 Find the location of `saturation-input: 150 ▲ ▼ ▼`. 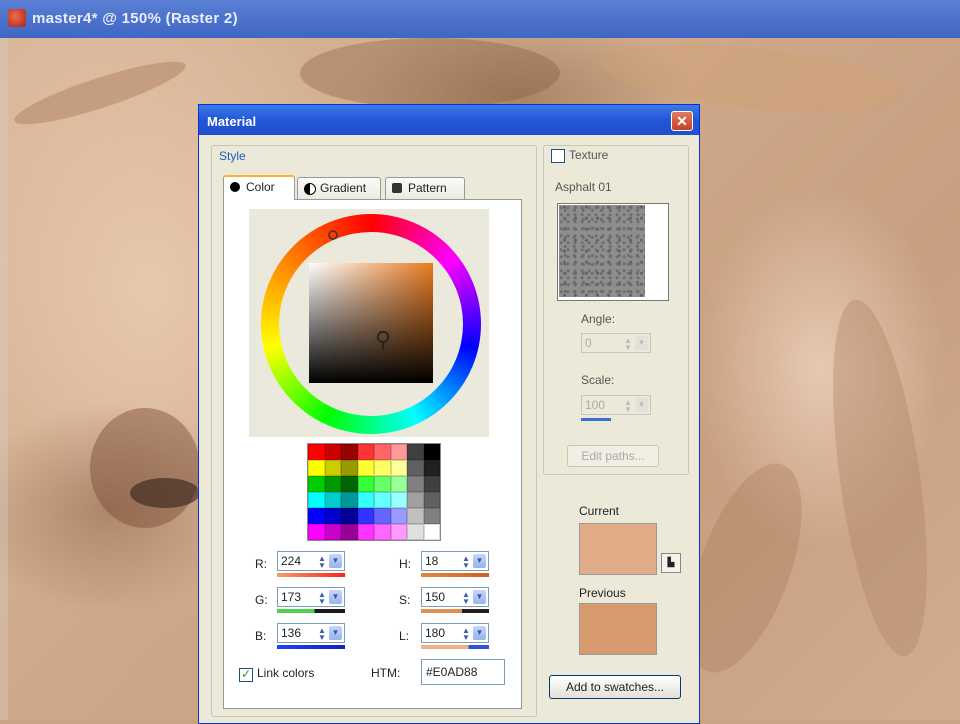

saturation-input: 150 ▲ ▼ ▼ is located at coordinates (455, 597).